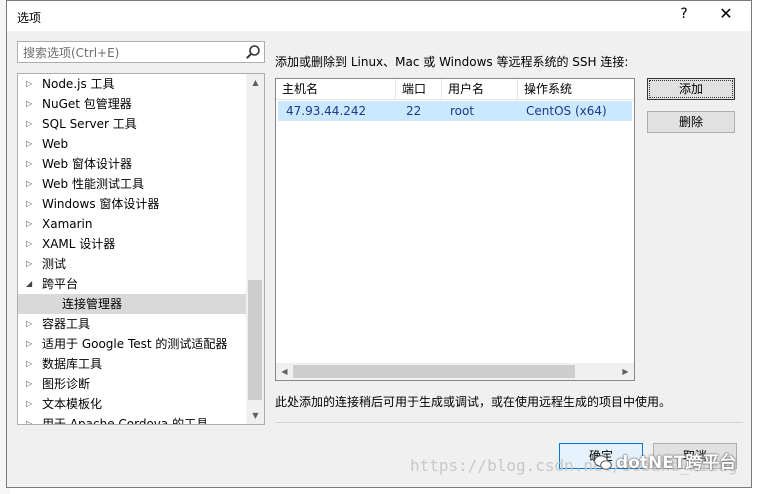 The width and height of the screenshot is (758, 494). Describe the element at coordinates (55, 144) in the screenshot. I see `tree-item-label: Web` at that location.